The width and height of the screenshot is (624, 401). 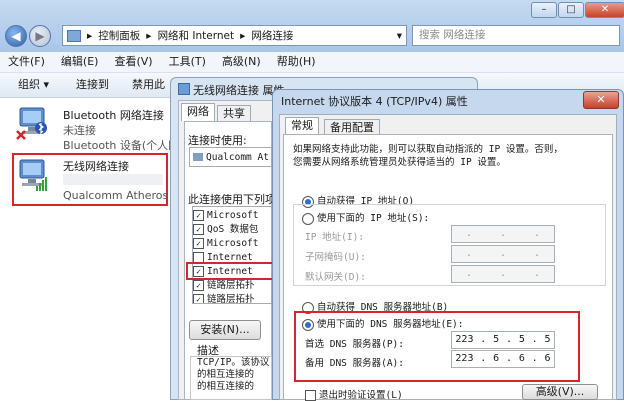 What do you see at coordinates (230, 271) in the screenshot?
I see `ipv4-item-highlight` at bounding box center [230, 271].